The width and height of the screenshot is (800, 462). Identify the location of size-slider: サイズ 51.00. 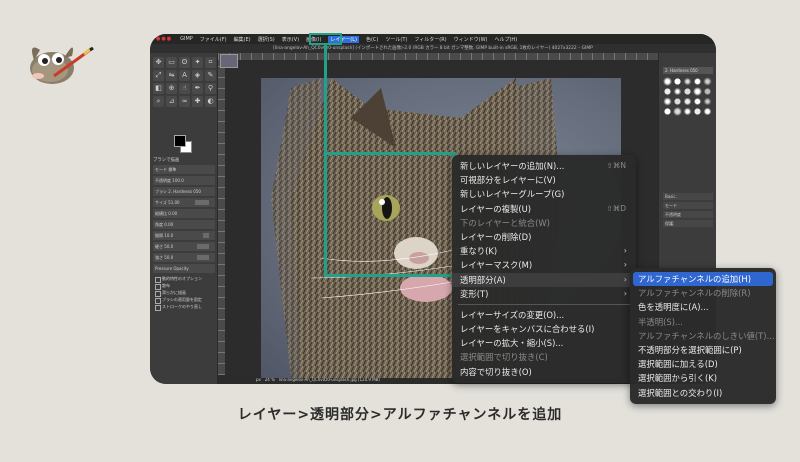
(184, 202).